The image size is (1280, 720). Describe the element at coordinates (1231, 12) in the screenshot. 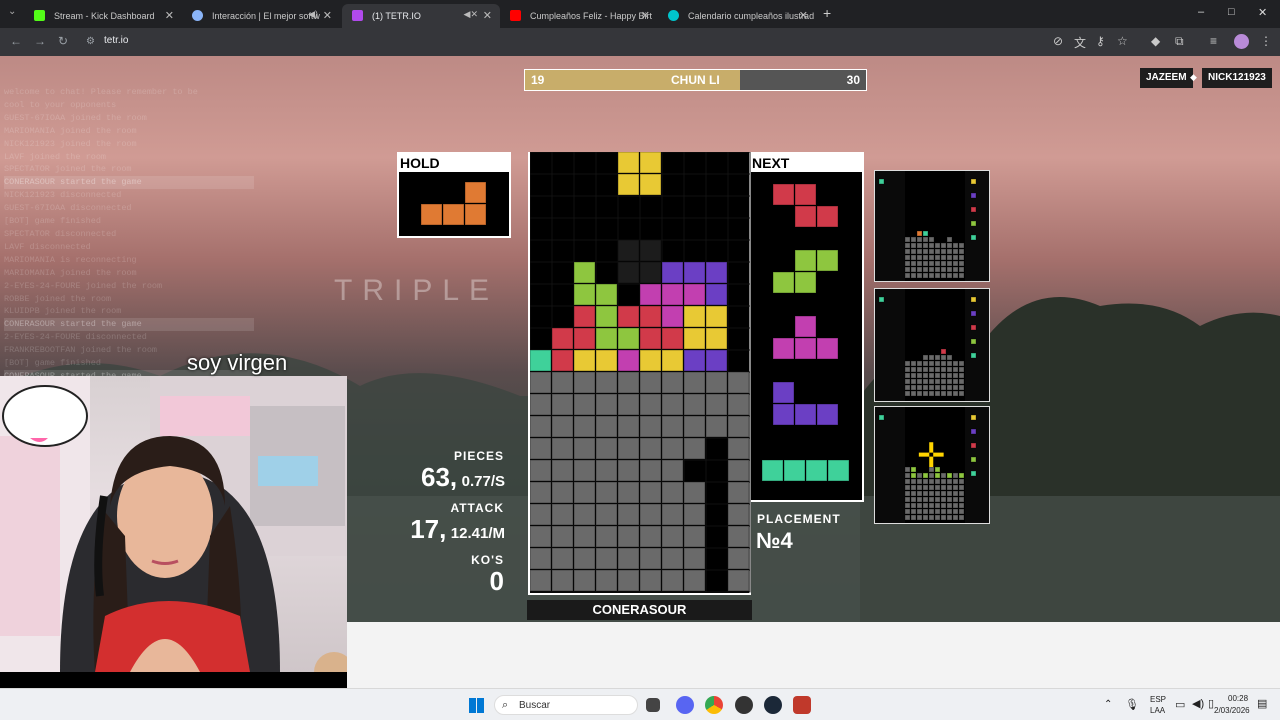

I see `maximize-button: □` at that location.